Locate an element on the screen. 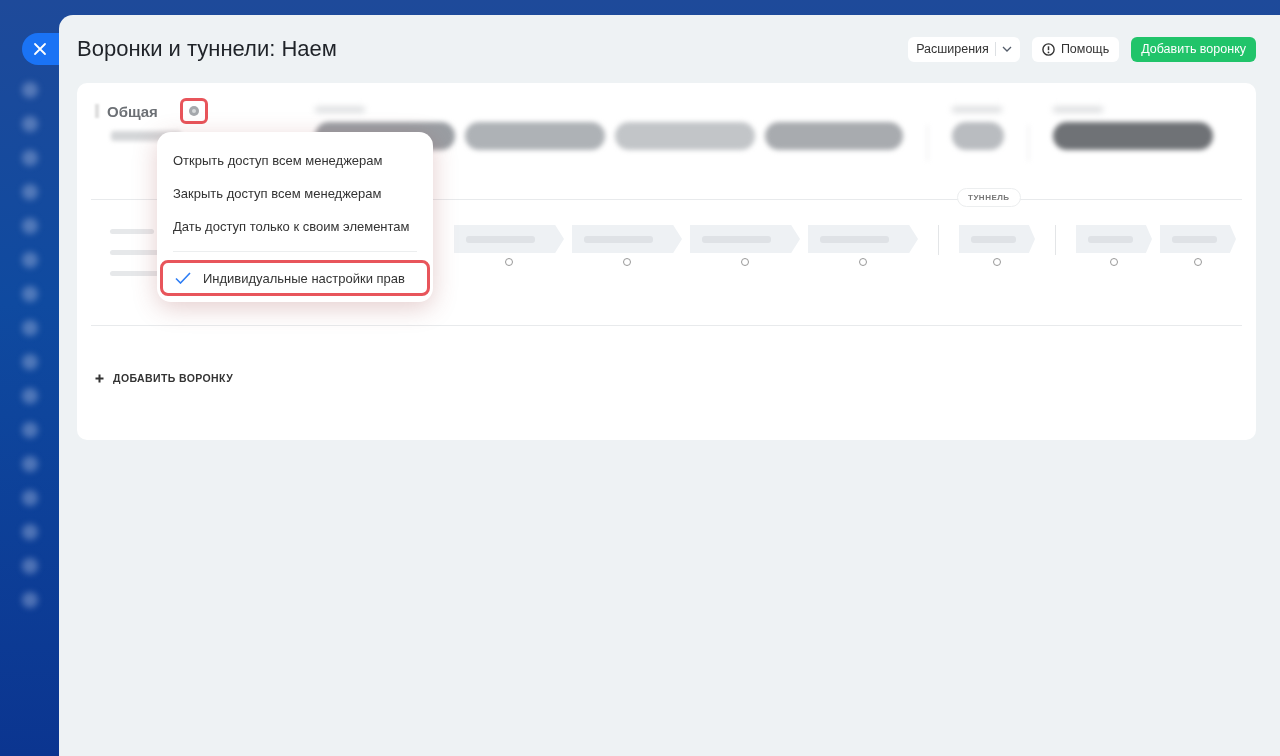 This screenshot has height=756, width=1280. add-funnel-link: ДОБАВИТЬ ВОРОНКУ is located at coordinates (164, 378).